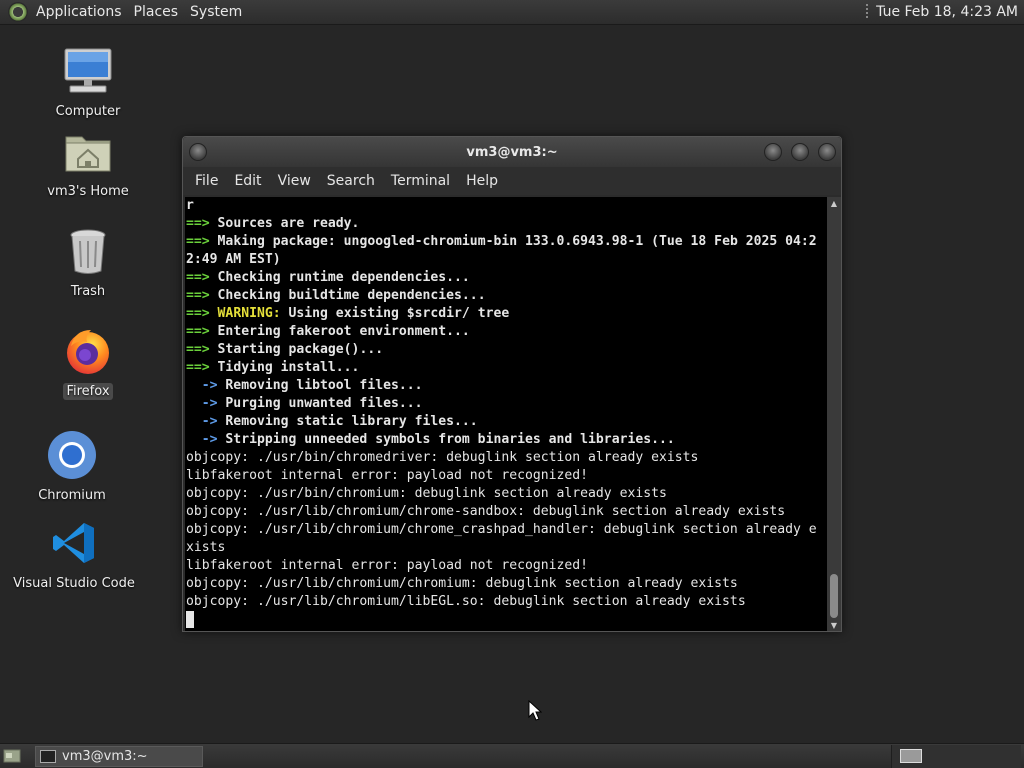 This screenshot has width=1024, height=768. What do you see at coordinates (48, 756) in the screenshot?
I see `terminal-icon` at bounding box center [48, 756].